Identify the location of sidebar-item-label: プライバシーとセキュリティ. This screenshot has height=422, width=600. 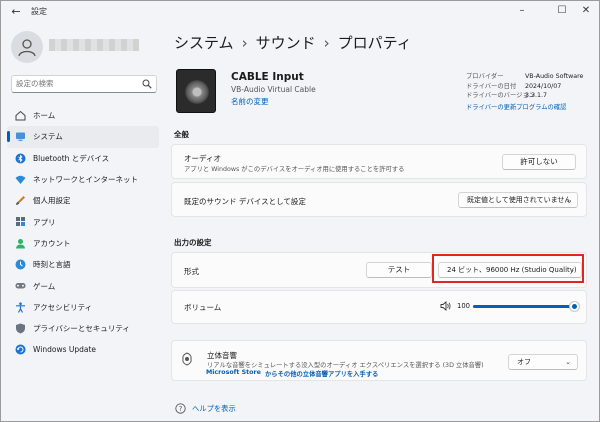
(81, 329).